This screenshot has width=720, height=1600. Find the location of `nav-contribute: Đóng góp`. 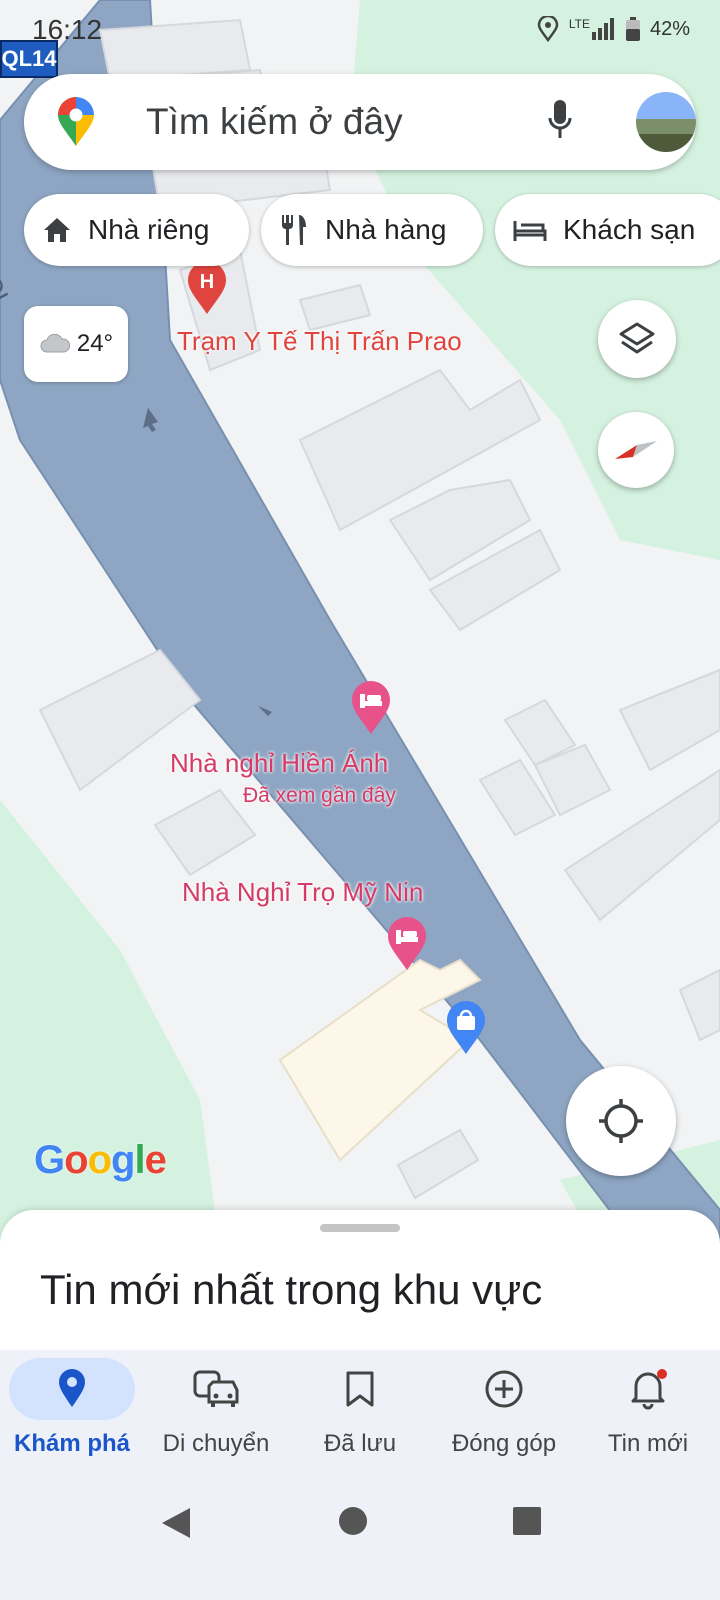

nav-contribute: Đóng góp is located at coordinates (504, 1415).